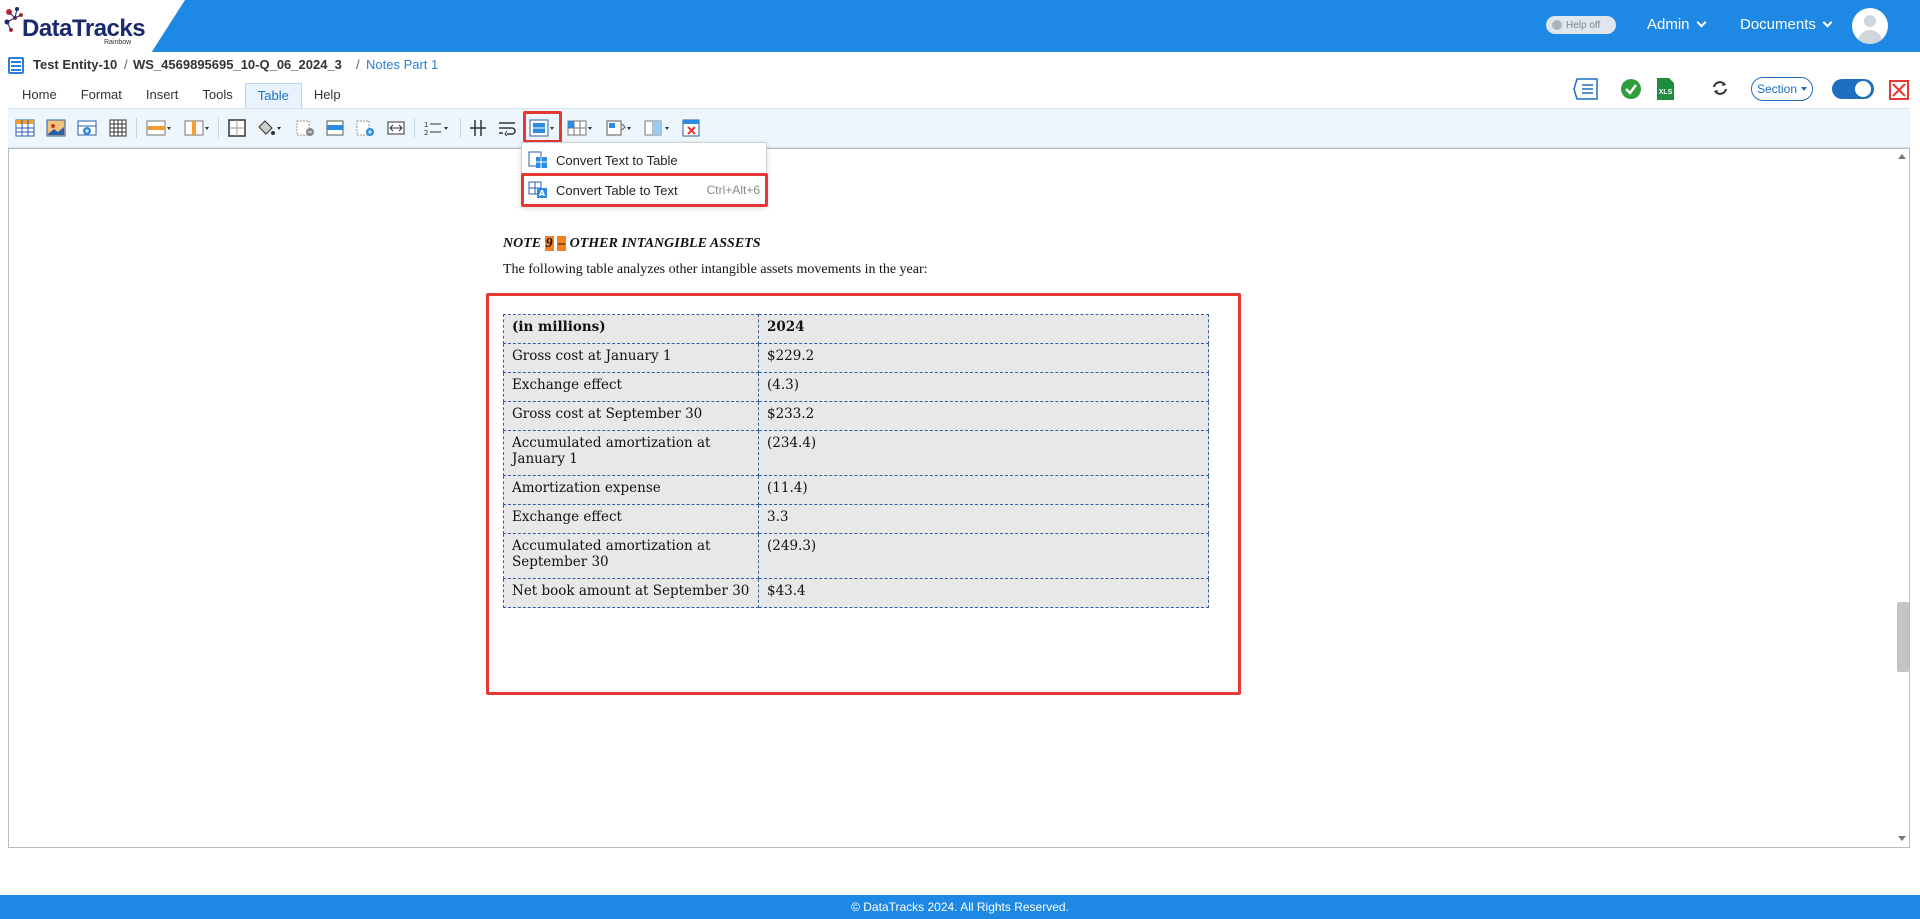  What do you see at coordinates (1778, 24) in the screenshot?
I see `documents-label: Documents` at bounding box center [1778, 24].